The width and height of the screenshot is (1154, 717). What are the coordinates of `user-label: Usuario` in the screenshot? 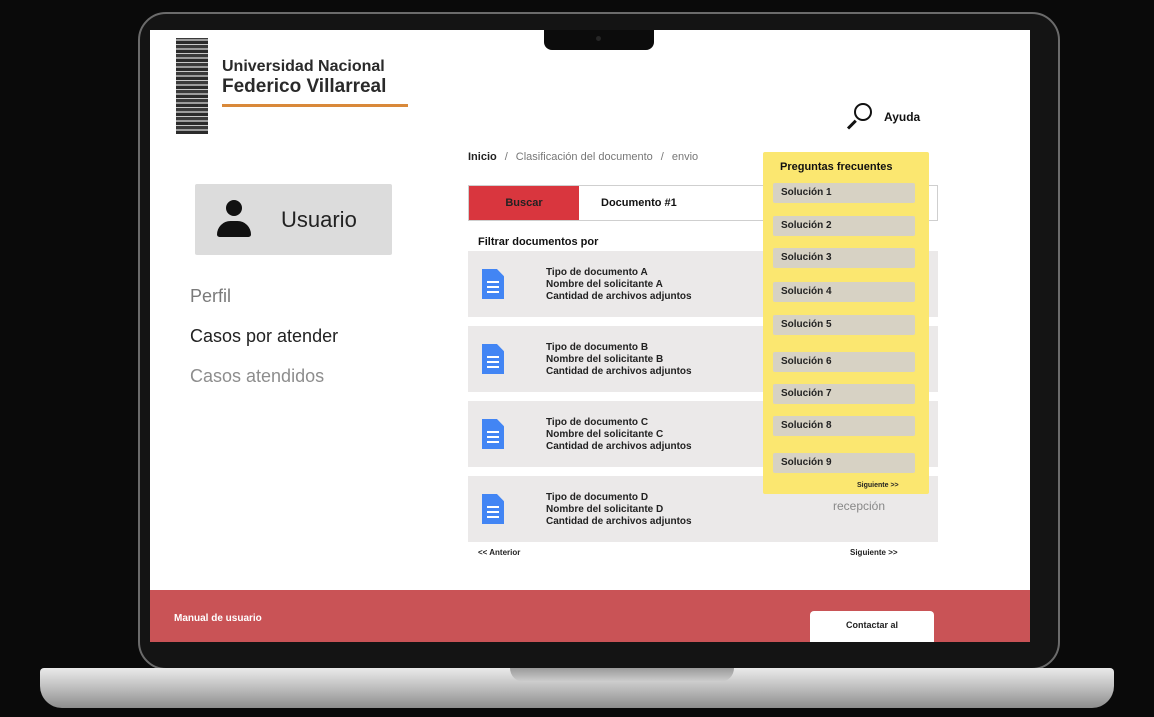 It's located at (319, 219).